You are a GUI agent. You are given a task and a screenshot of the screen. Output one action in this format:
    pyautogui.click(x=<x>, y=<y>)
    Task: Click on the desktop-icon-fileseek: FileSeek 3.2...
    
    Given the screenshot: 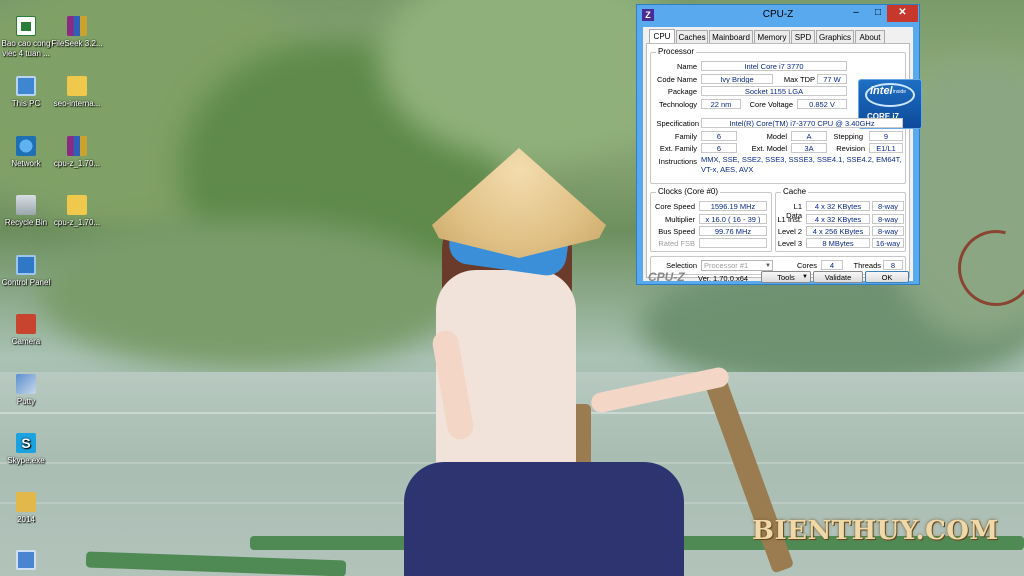 What is the action you would take?
    pyautogui.click(x=77, y=32)
    